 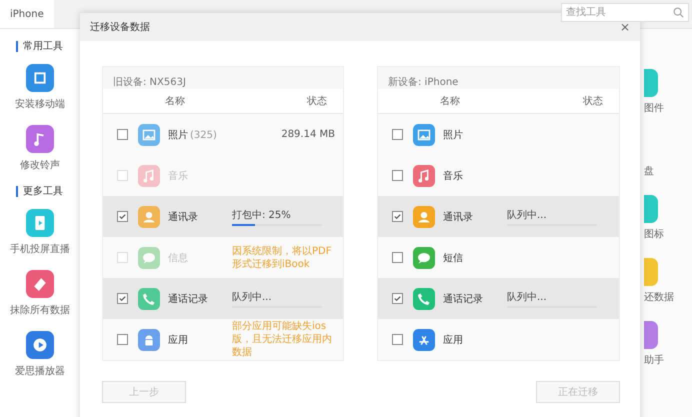 I want to click on app-icon, so click(x=40, y=78).